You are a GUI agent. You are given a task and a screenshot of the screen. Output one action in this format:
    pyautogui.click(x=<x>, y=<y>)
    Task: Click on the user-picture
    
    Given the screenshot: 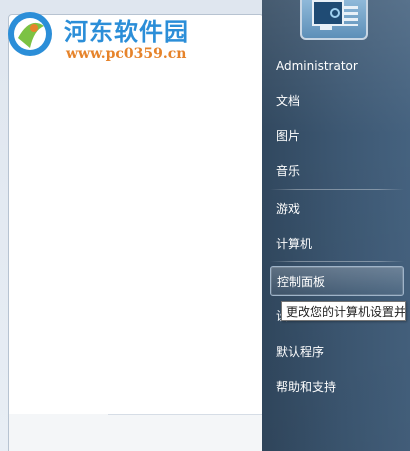 What is the action you would take?
    pyautogui.click(x=334, y=20)
    